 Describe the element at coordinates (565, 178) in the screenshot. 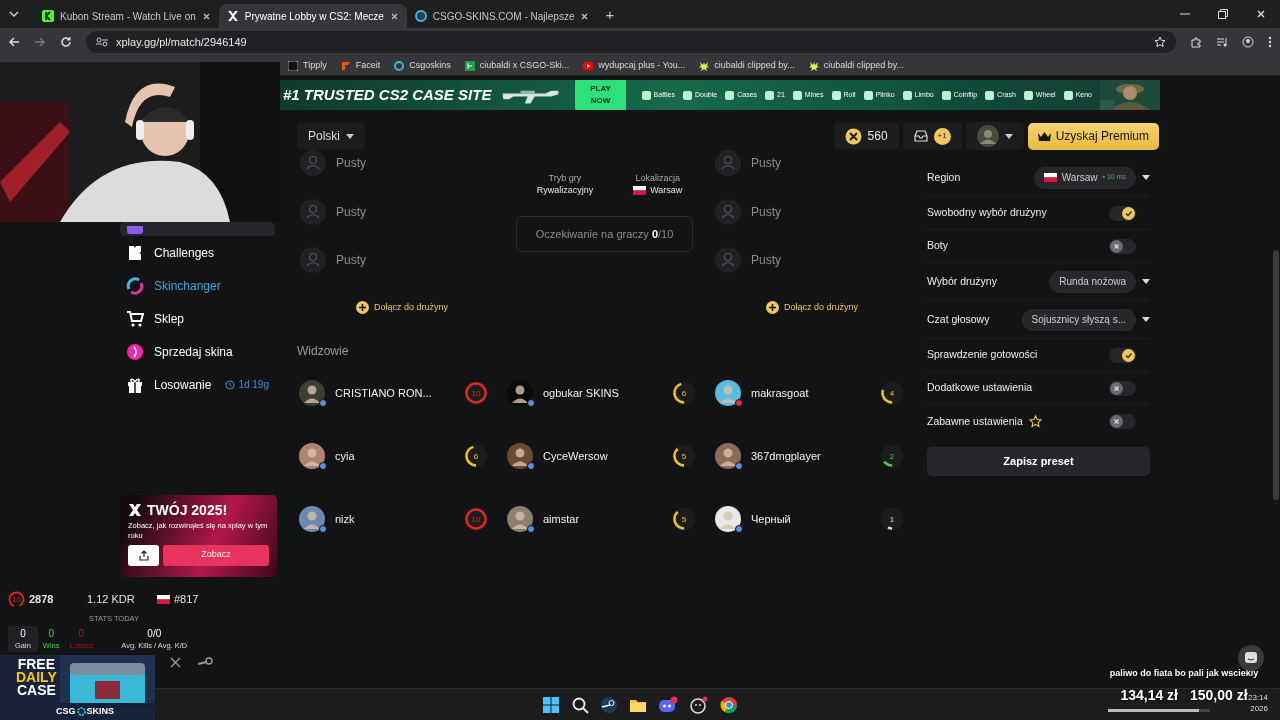

I see `info-label: Tryb gry` at that location.